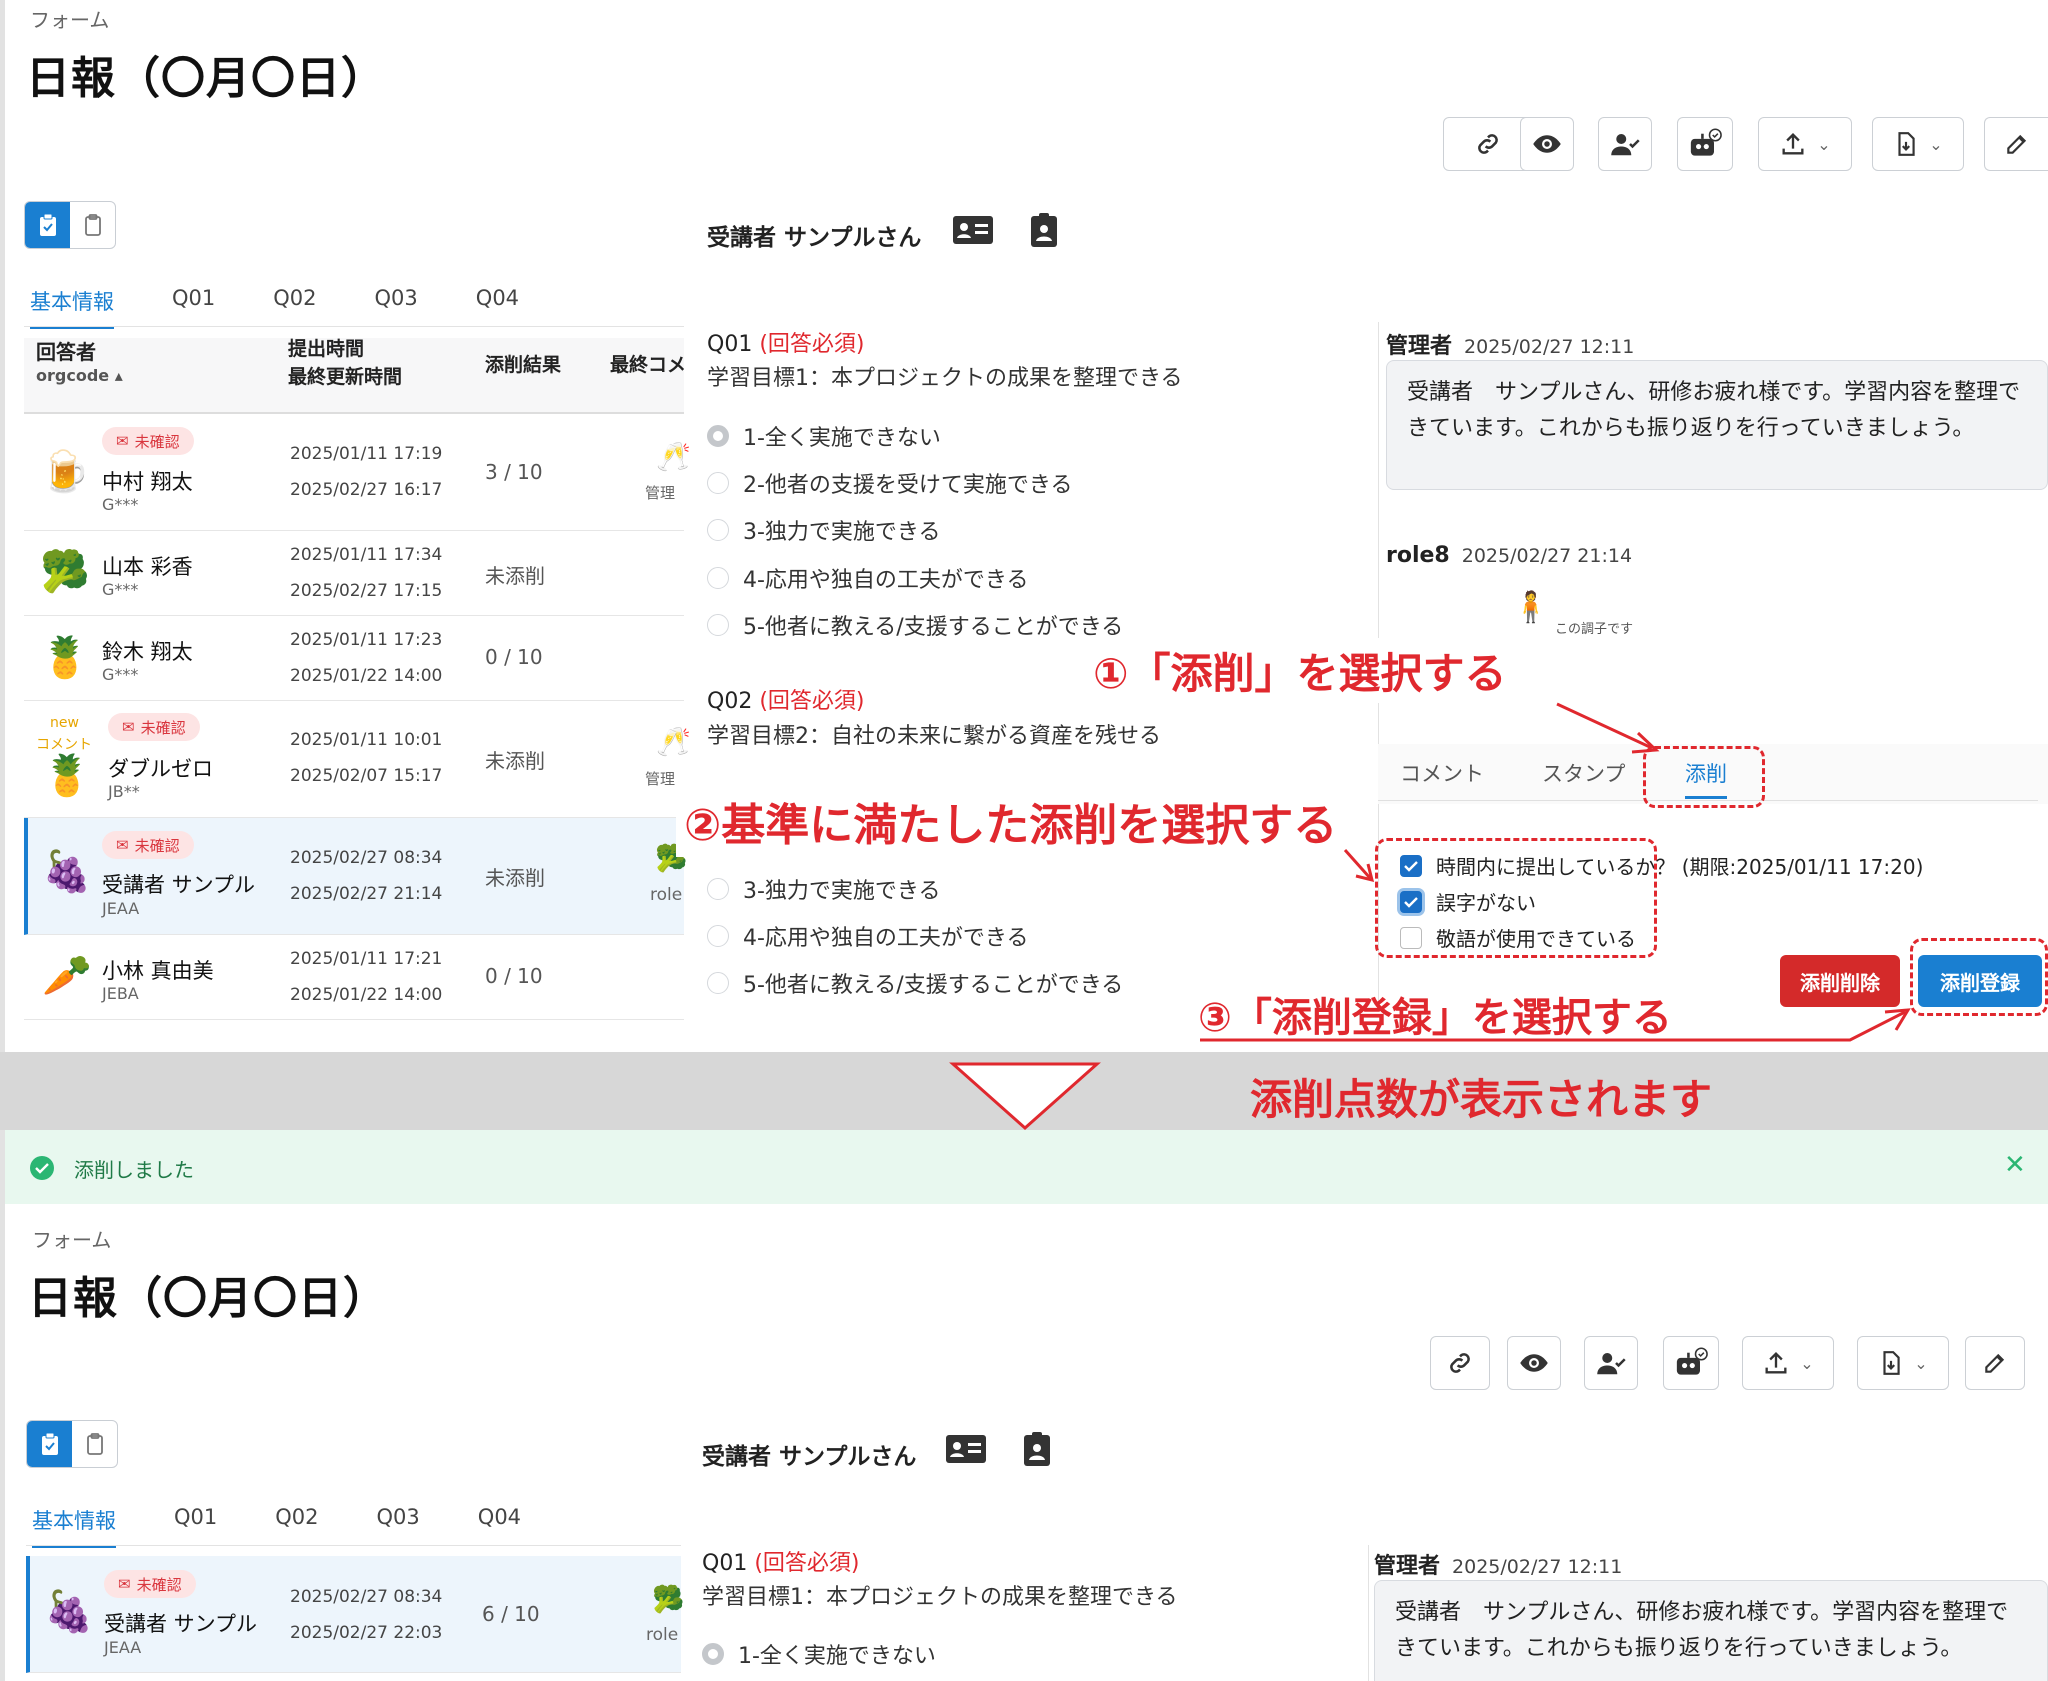  I want to click on edit-button, so click(1995, 1363).